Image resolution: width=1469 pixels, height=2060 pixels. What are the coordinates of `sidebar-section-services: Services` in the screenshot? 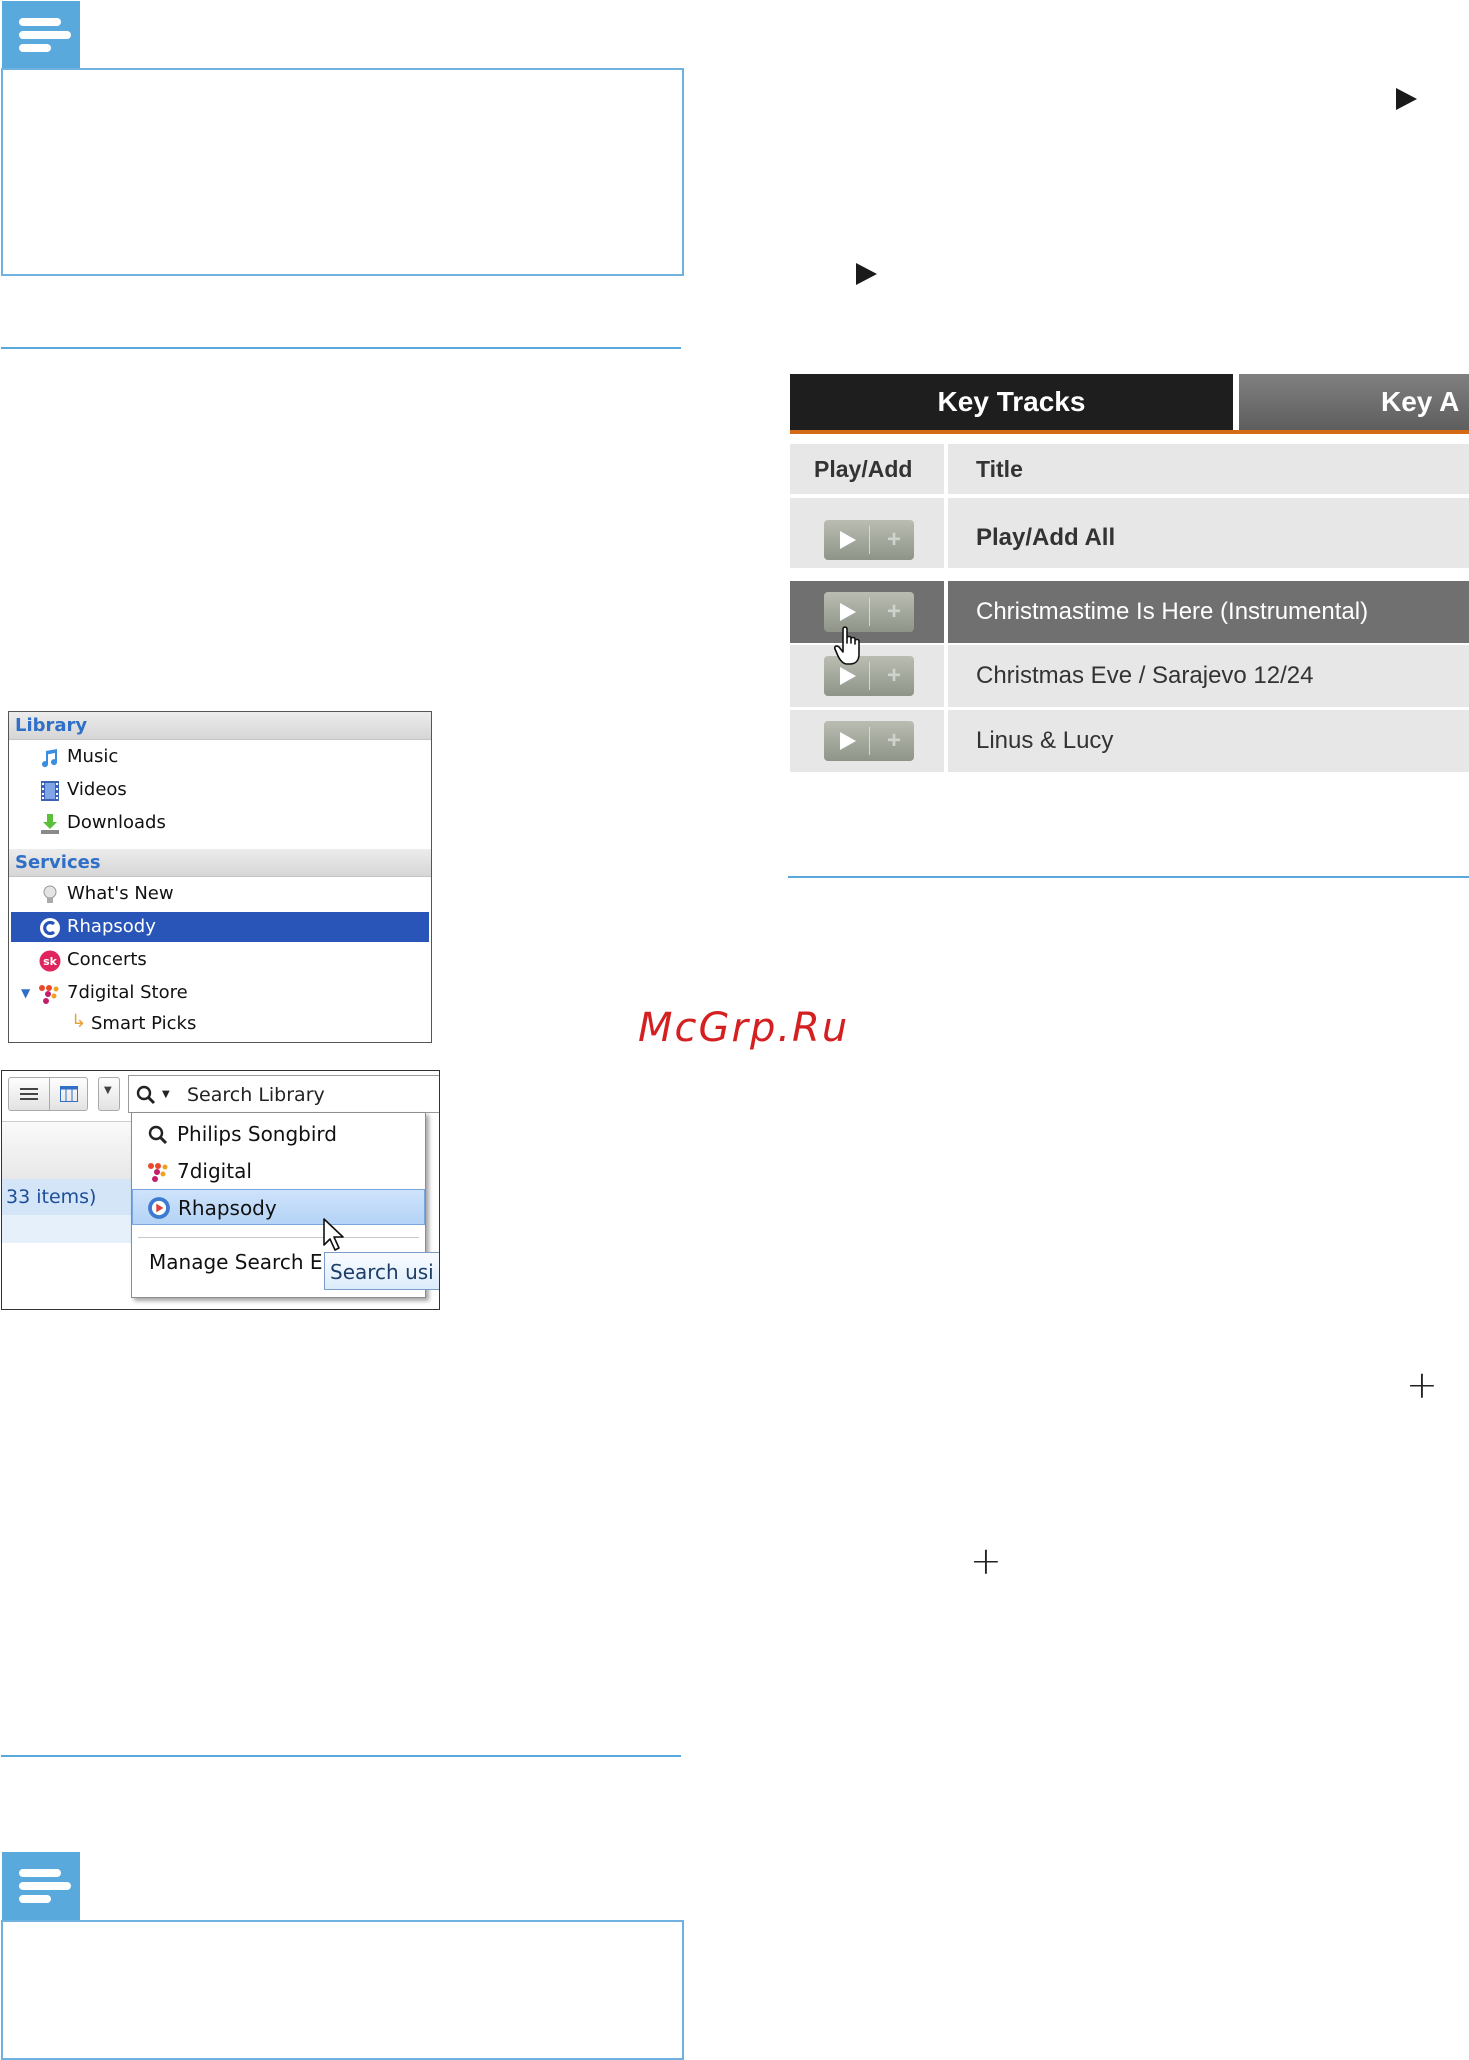 It's located at (220, 863).